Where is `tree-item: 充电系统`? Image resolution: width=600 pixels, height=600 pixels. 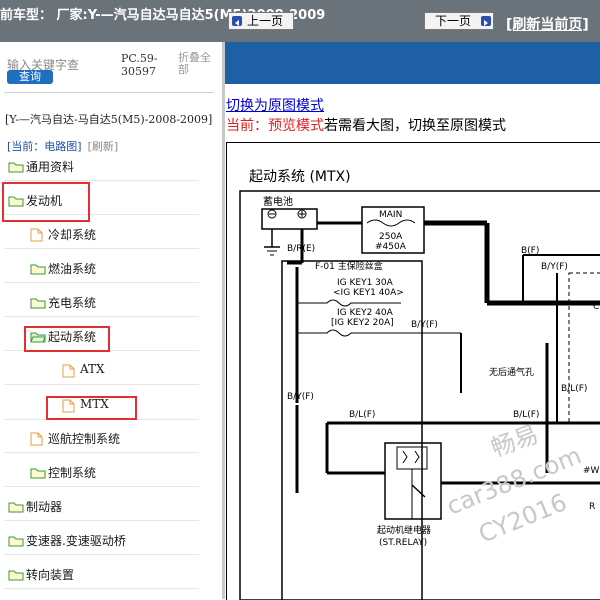
tree-item: 充电系统 is located at coordinates (110, 303).